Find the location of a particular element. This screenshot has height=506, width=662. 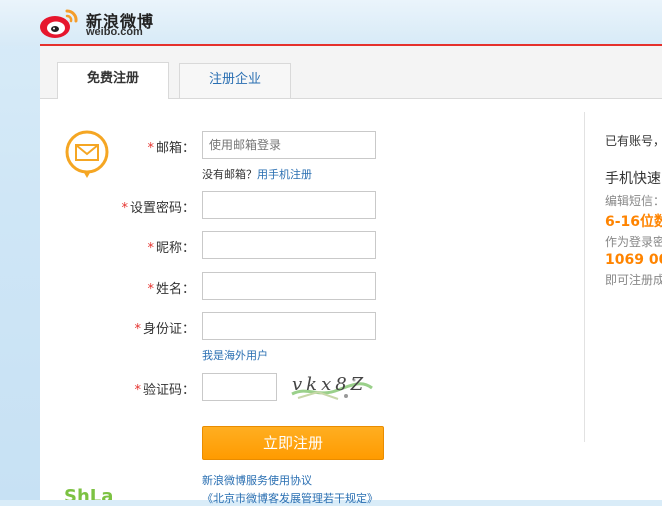

digits-range-text: 6-16位数 is located at coordinates (633, 222).